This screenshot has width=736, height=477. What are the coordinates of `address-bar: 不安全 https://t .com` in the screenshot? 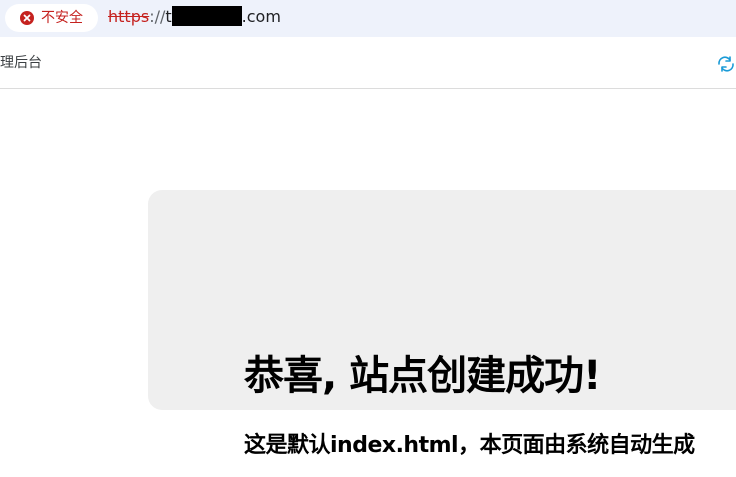 It's located at (368, 18).